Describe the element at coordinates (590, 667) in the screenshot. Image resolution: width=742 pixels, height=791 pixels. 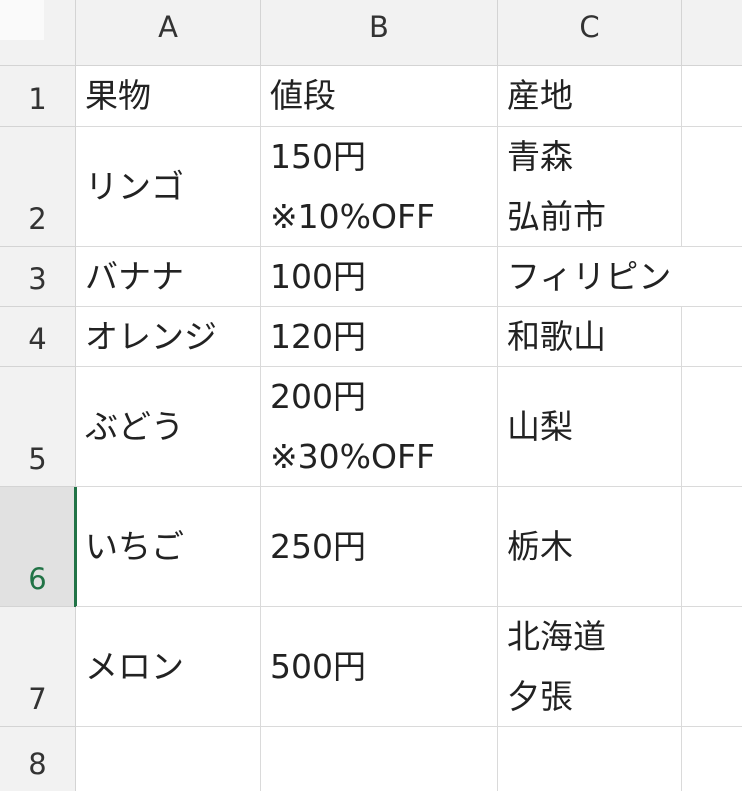
I see `cell-c7: 北海道 夕張` at that location.